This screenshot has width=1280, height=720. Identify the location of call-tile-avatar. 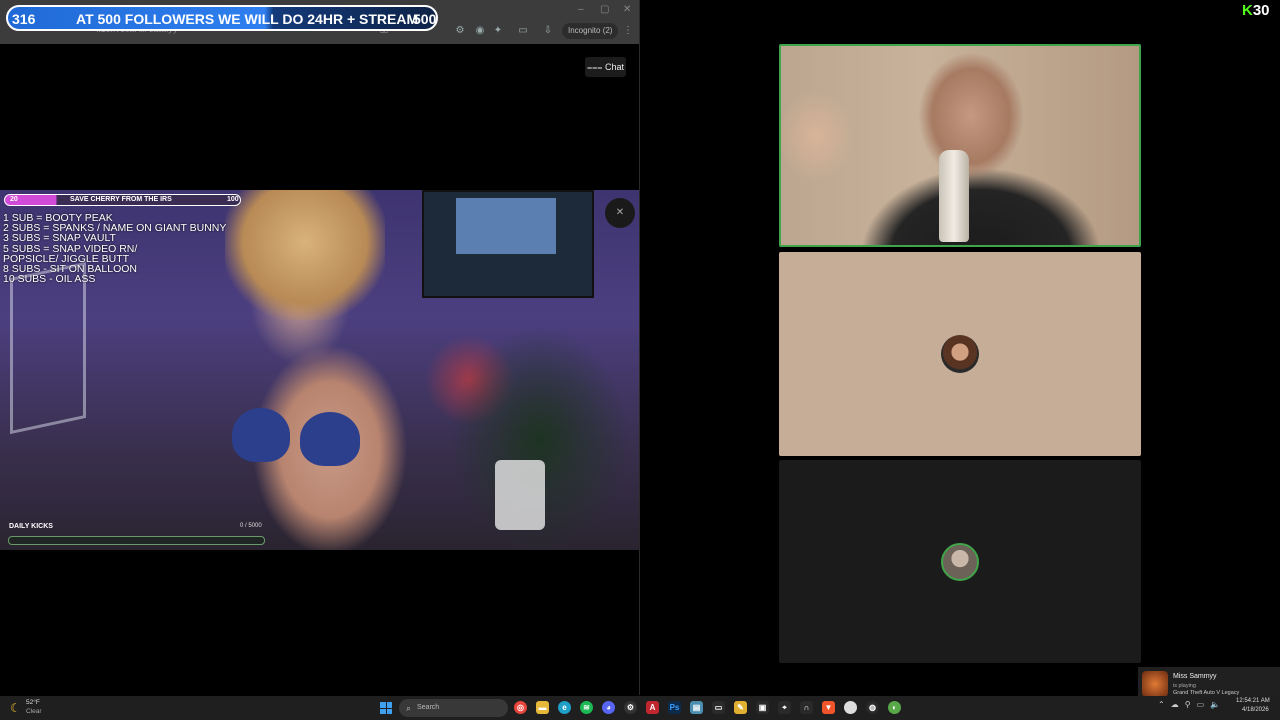
(960, 354).